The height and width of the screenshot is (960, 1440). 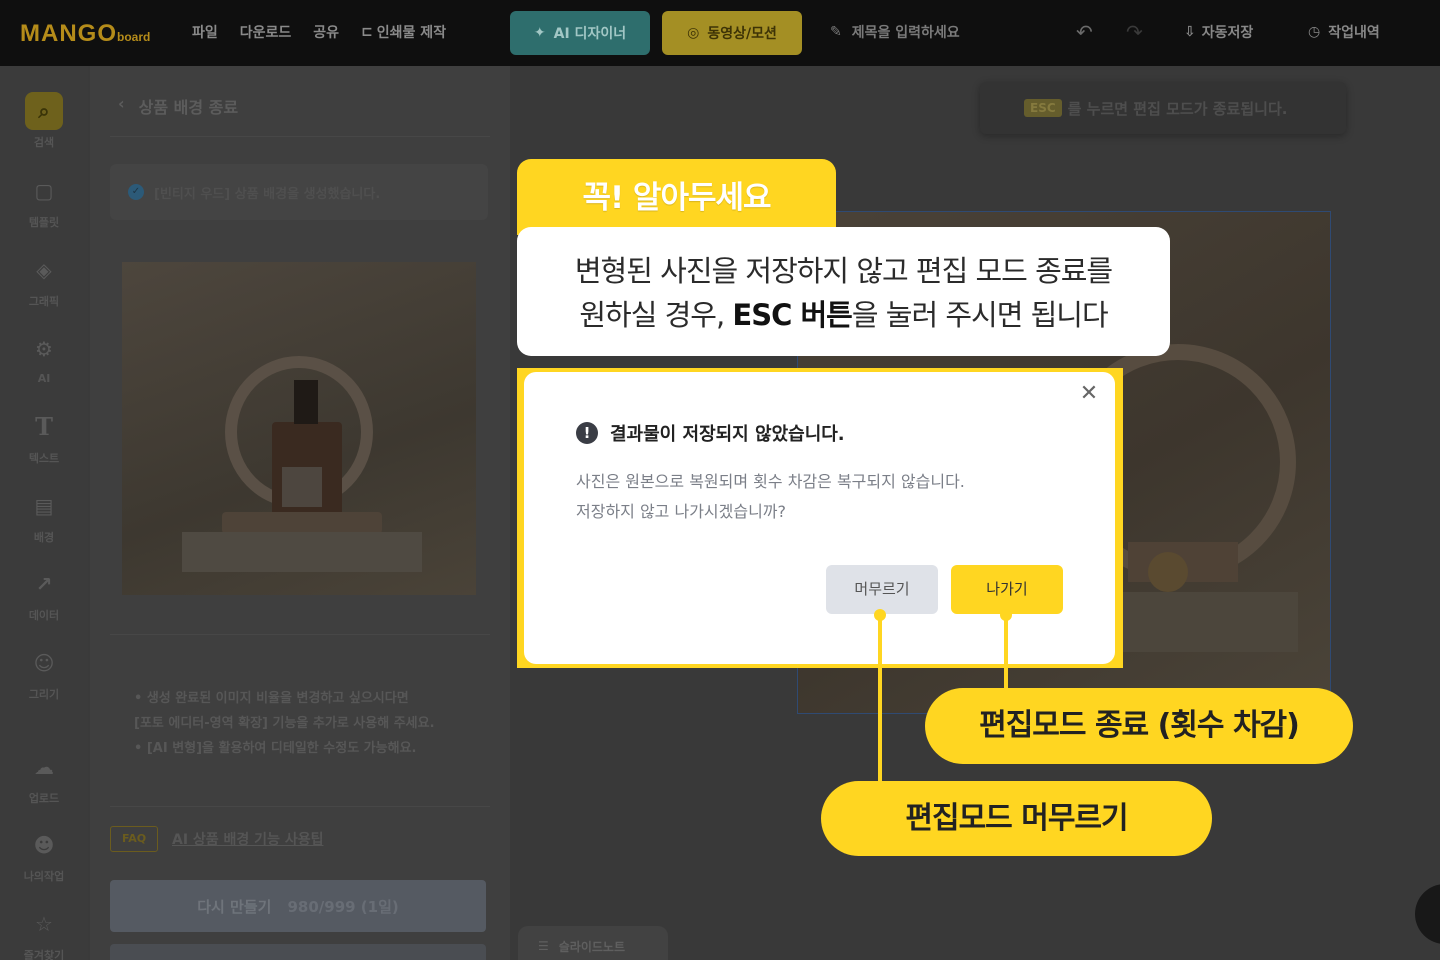 I want to click on ai-designer-button: ✦ AI 디자이너, so click(x=580, y=33).